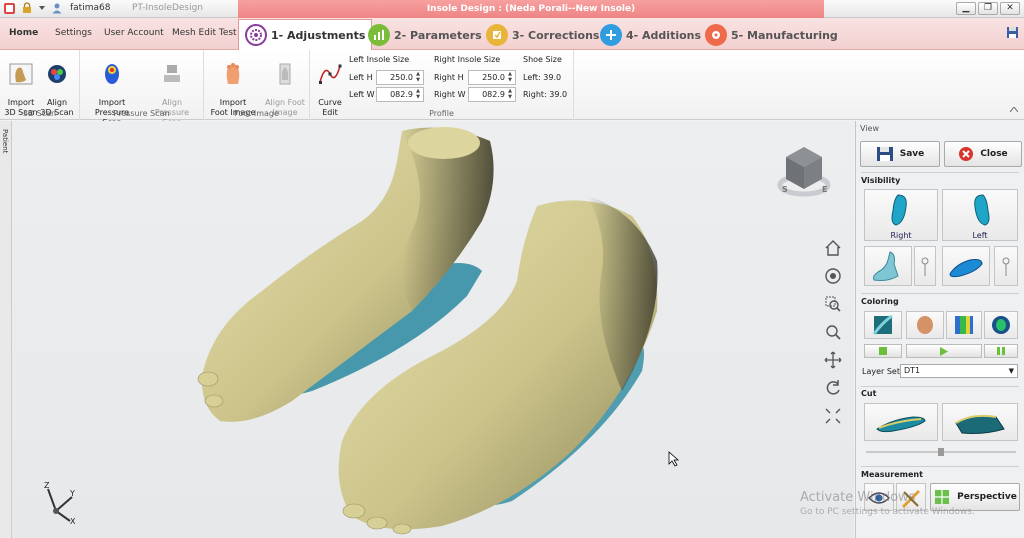  What do you see at coordinates (1014, 110) in the screenshot?
I see `collapse-ribbon-icon` at bounding box center [1014, 110].